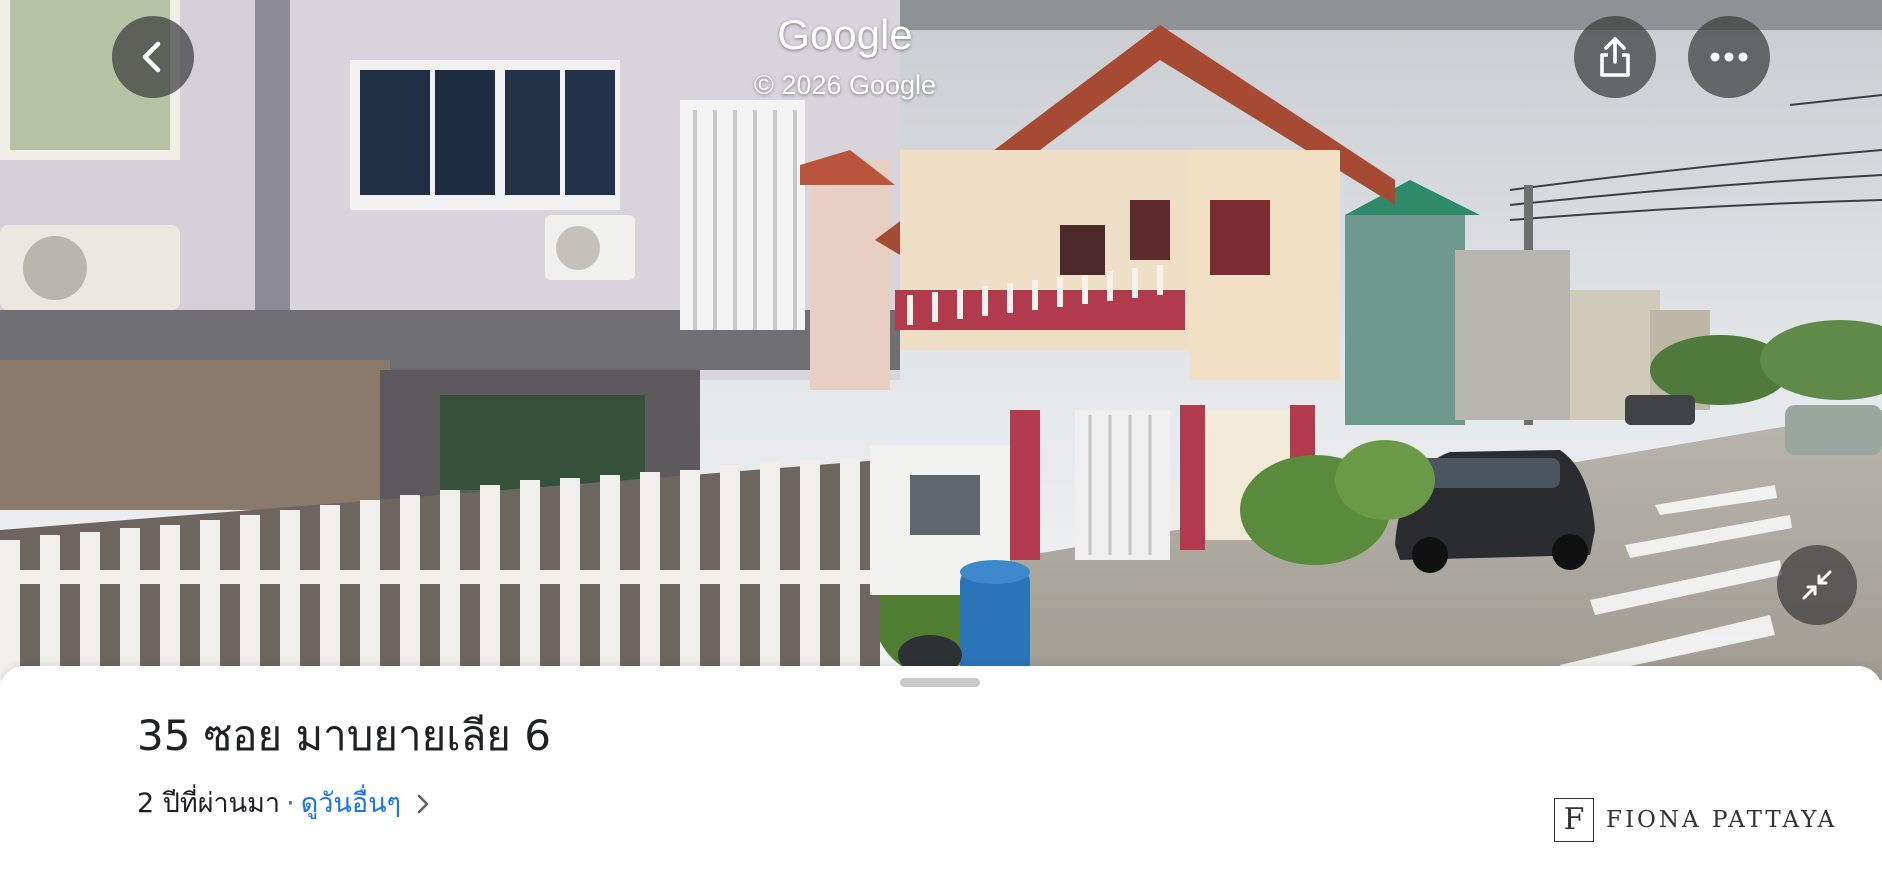  I want to click on imagery-date-row: 2 ปีที่ผ่านมา · ดูวันอื่นๆ, so click(284, 804).